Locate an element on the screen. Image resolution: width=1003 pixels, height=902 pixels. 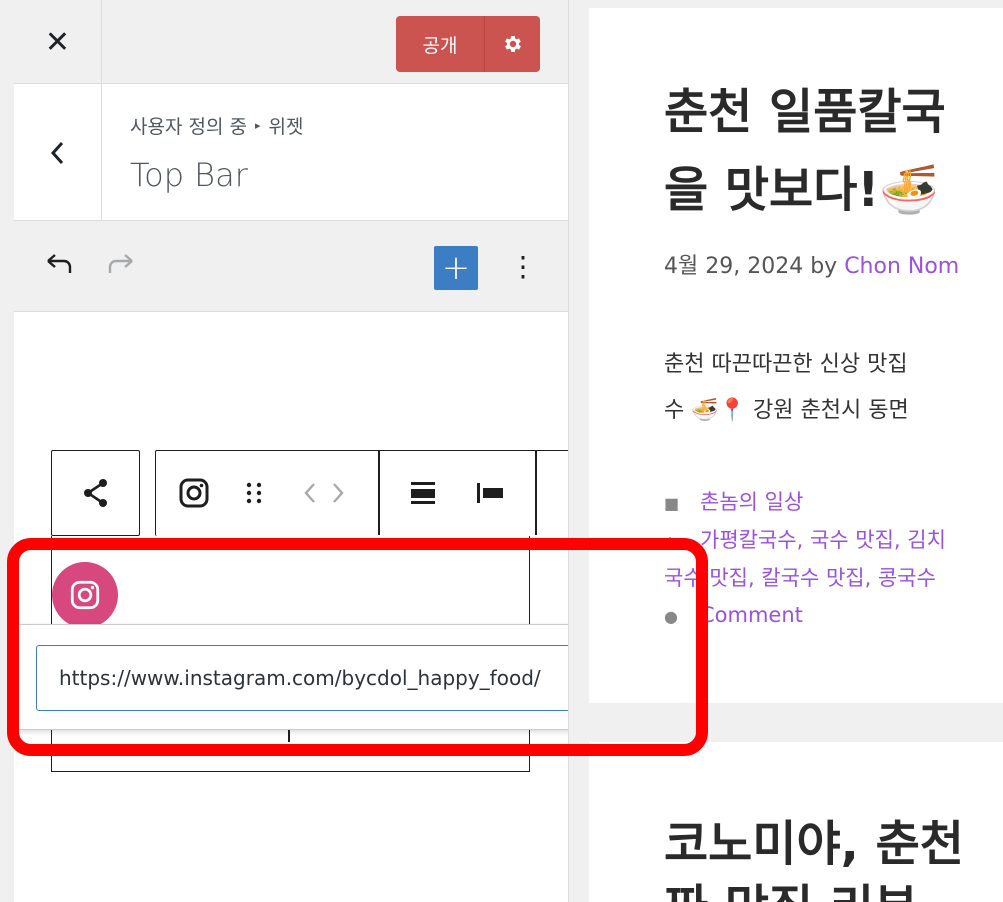
excerpt-line: 춘천 따끈따끈한 신상 맛집 is located at coordinates (786, 364).